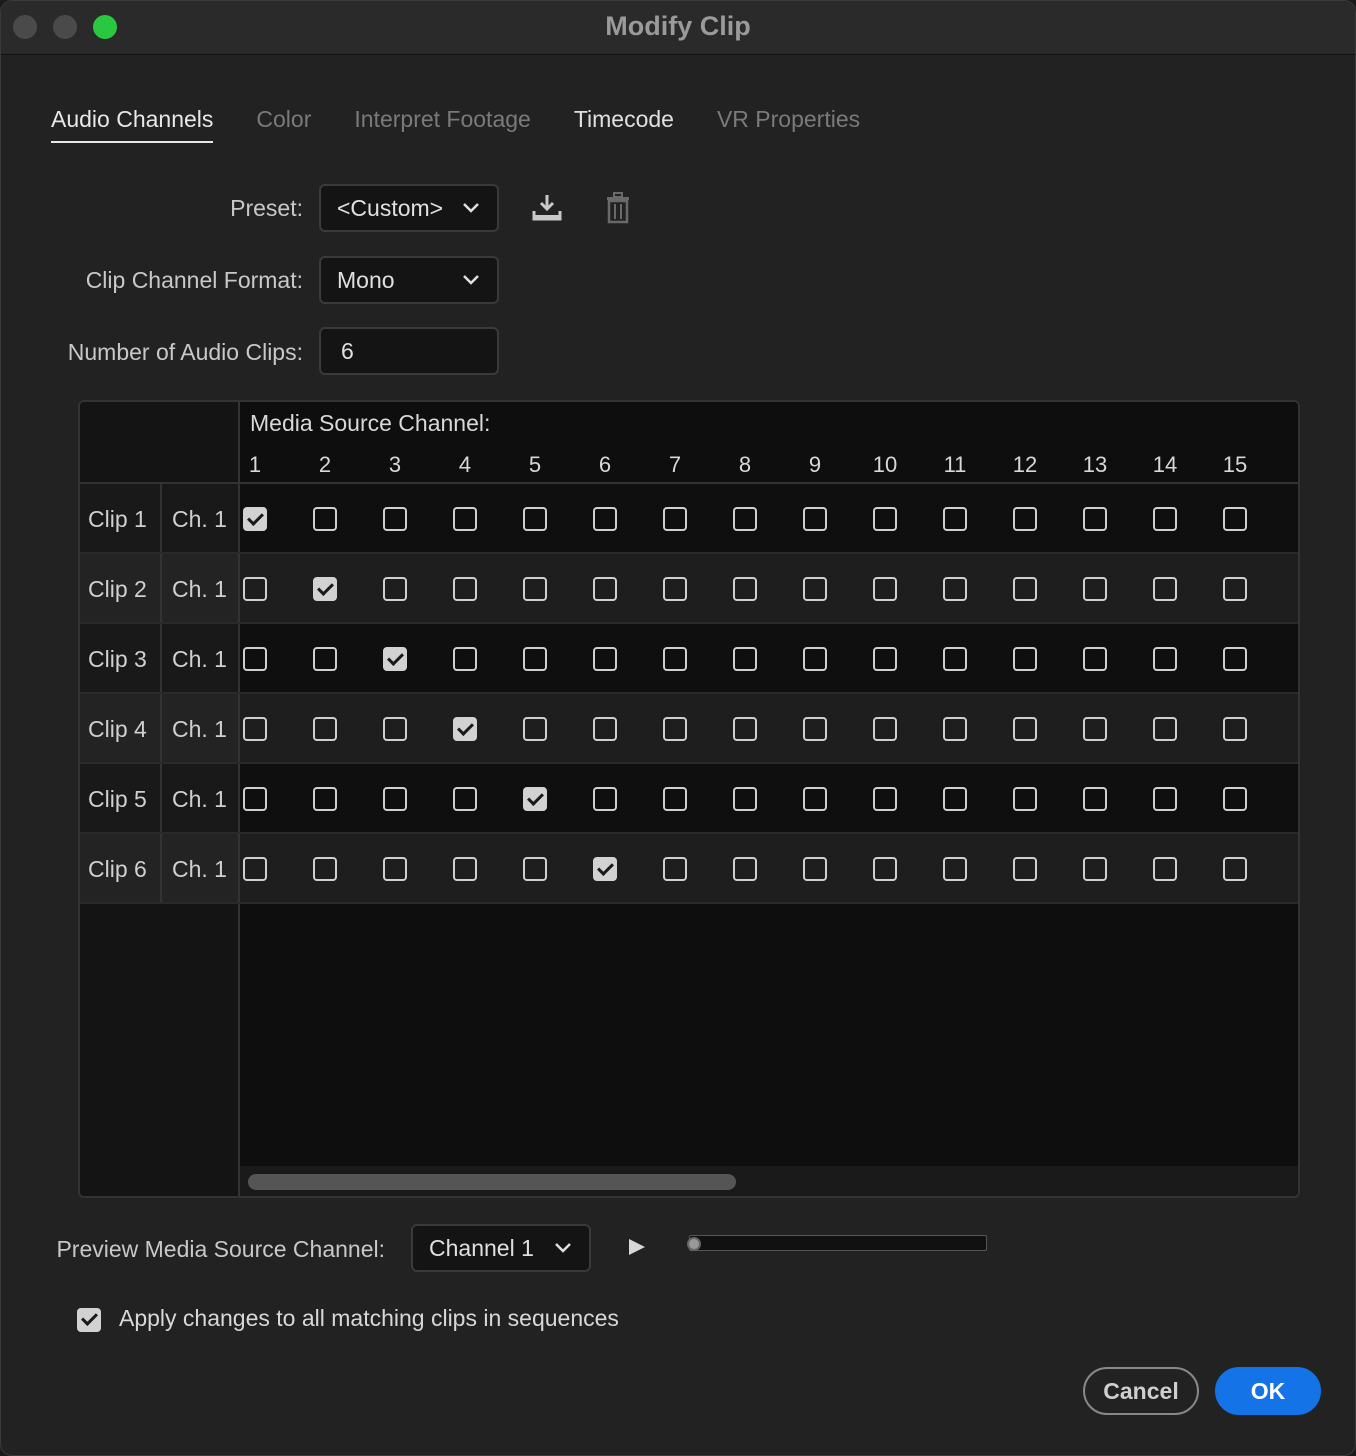  What do you see at coordinates (788, 122) in the screenshot?
I see `tab-vr-properties: VR Properties` at bounding box center [788, 122].